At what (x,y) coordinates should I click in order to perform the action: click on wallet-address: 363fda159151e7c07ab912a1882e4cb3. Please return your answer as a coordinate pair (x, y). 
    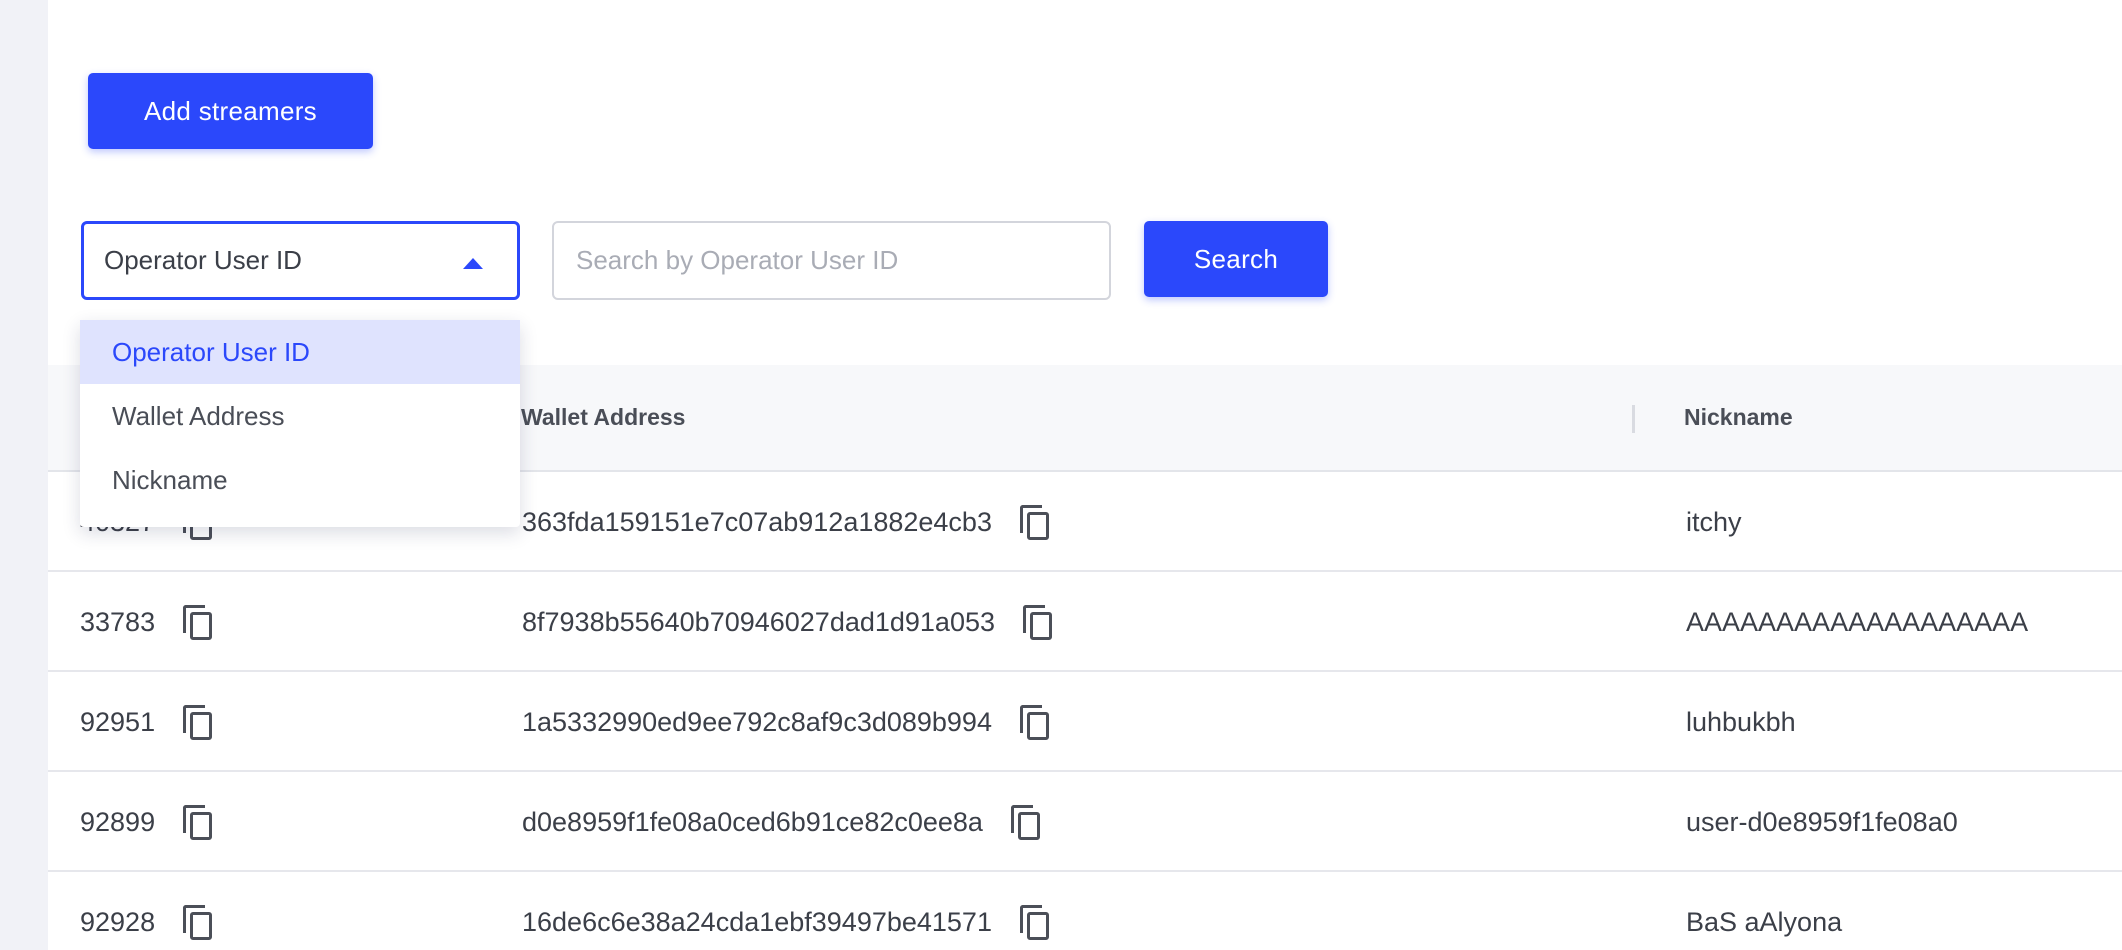
    Looking at the image, I should click on (757, 521).